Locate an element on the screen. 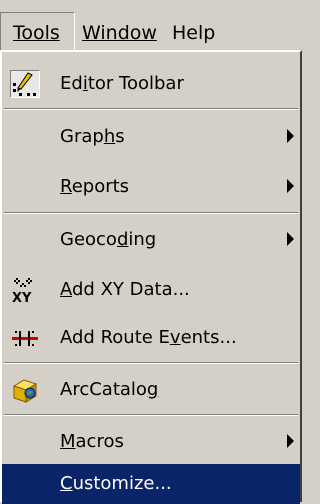  menu-item-label: ArcCatalog is located at coordinates (109, 390).